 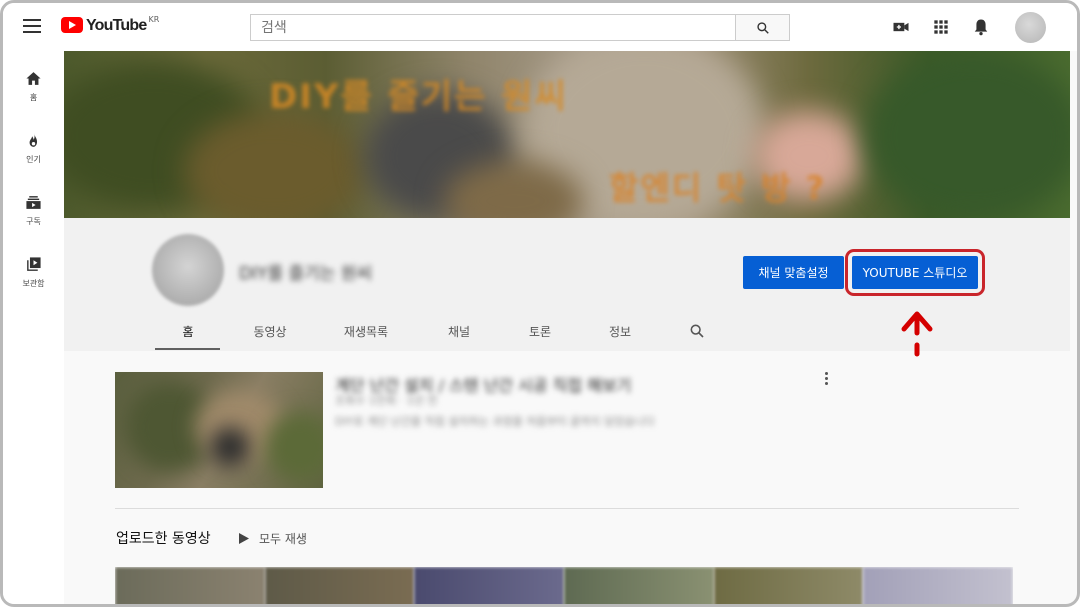 I want to click on youtube-logo: YouTube KR, so click(x=110, y=24).